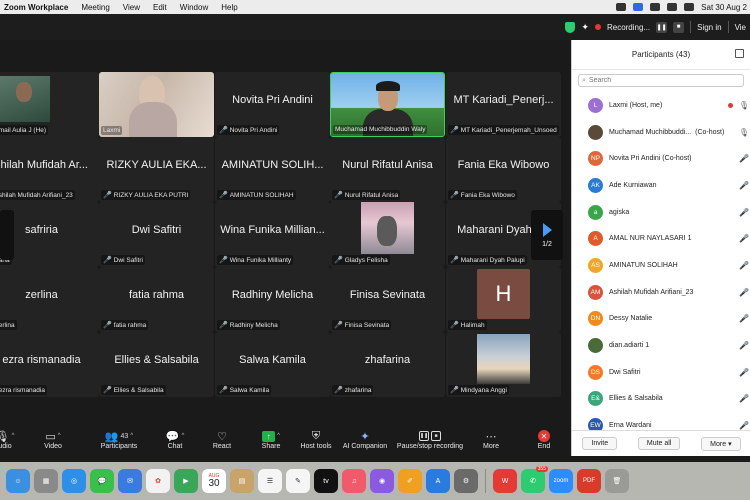  Describe the element at coordinates (430, 439) in the screenshot. I see `pause-stop-recording-button: ❚❚ ■ Pause/stop recording` at that location.